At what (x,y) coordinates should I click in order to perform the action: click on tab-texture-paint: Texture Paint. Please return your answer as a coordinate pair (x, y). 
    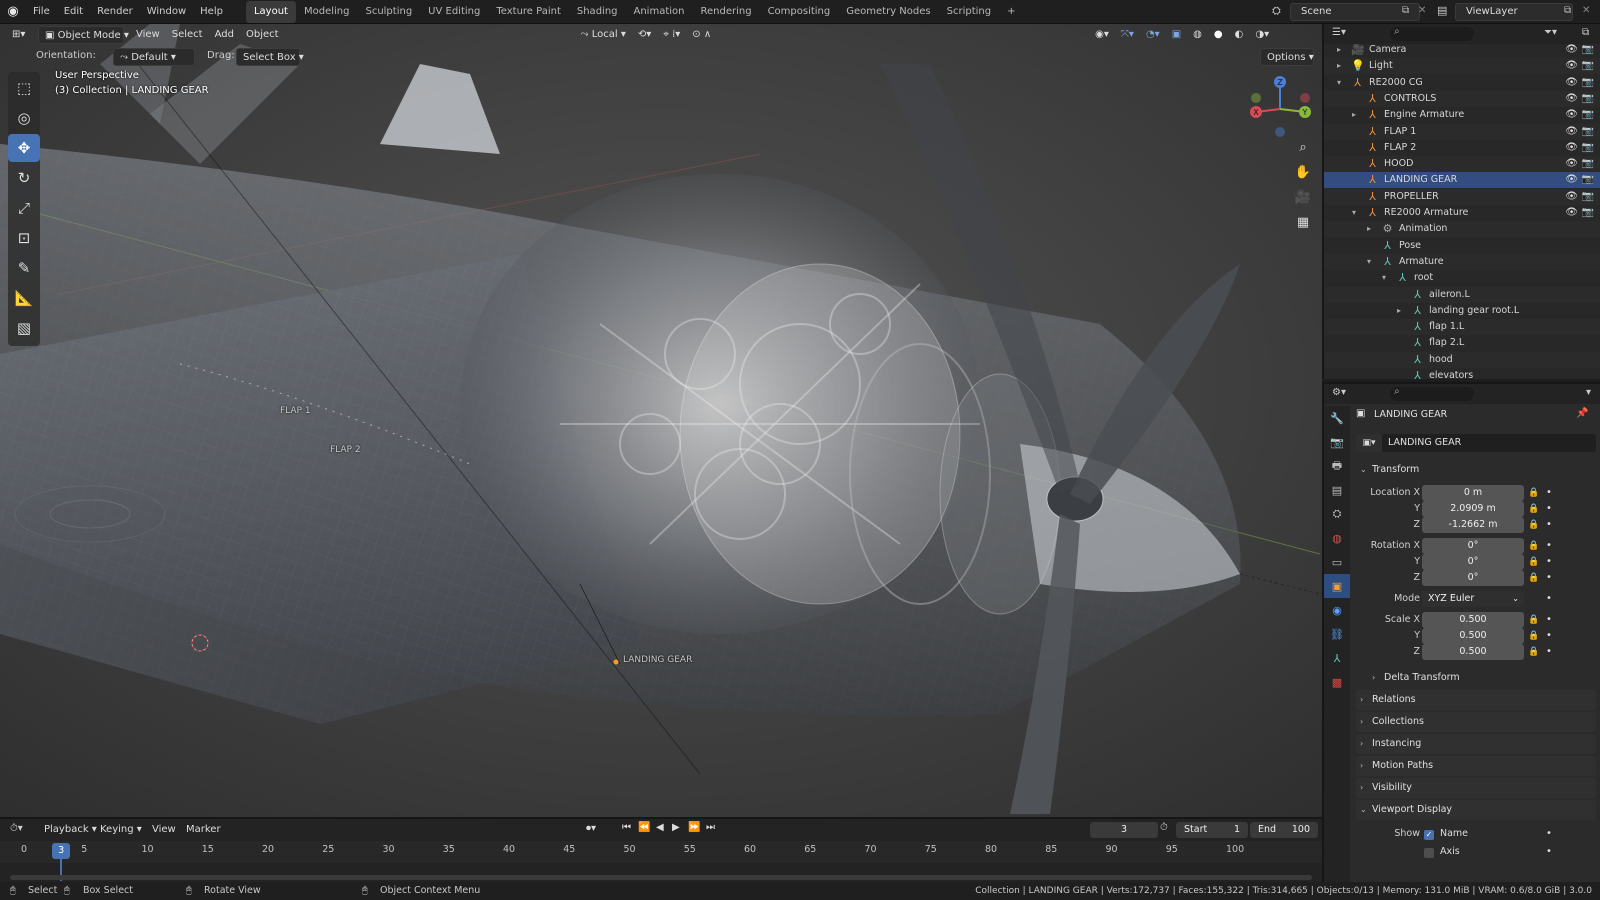
    Looking at the image, I should click on (528, 12).